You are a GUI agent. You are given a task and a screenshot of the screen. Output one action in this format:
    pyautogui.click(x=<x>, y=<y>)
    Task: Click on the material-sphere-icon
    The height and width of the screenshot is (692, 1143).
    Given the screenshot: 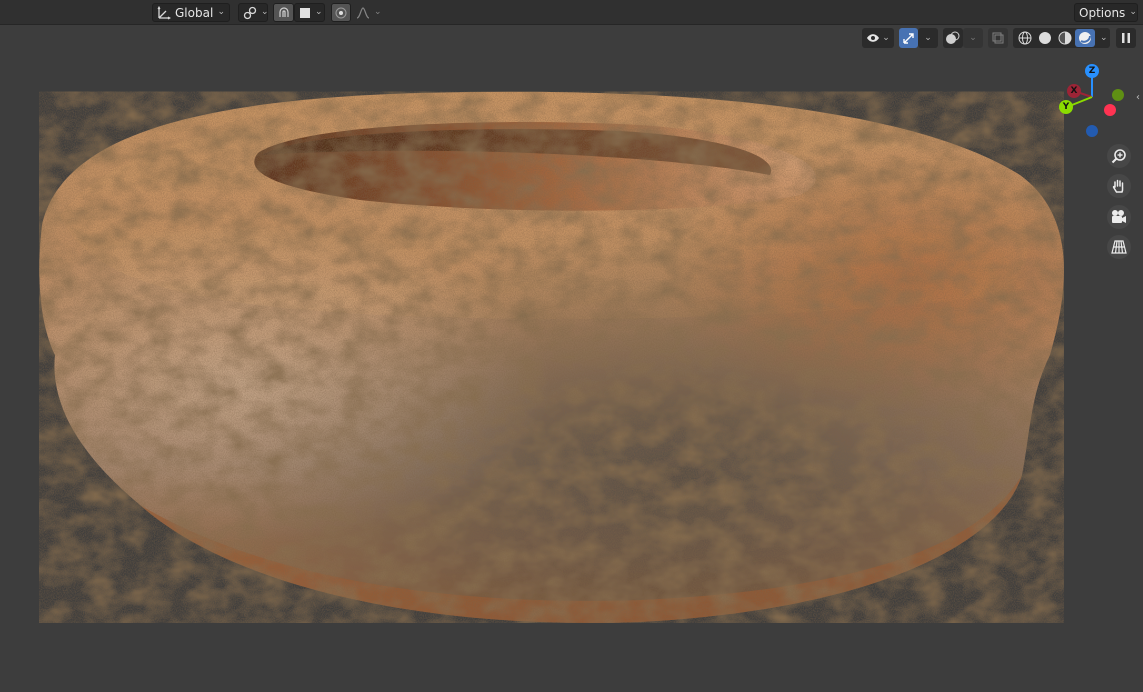 What is the action you would take?
    pyautogui.click(x=1064, y=38)
    